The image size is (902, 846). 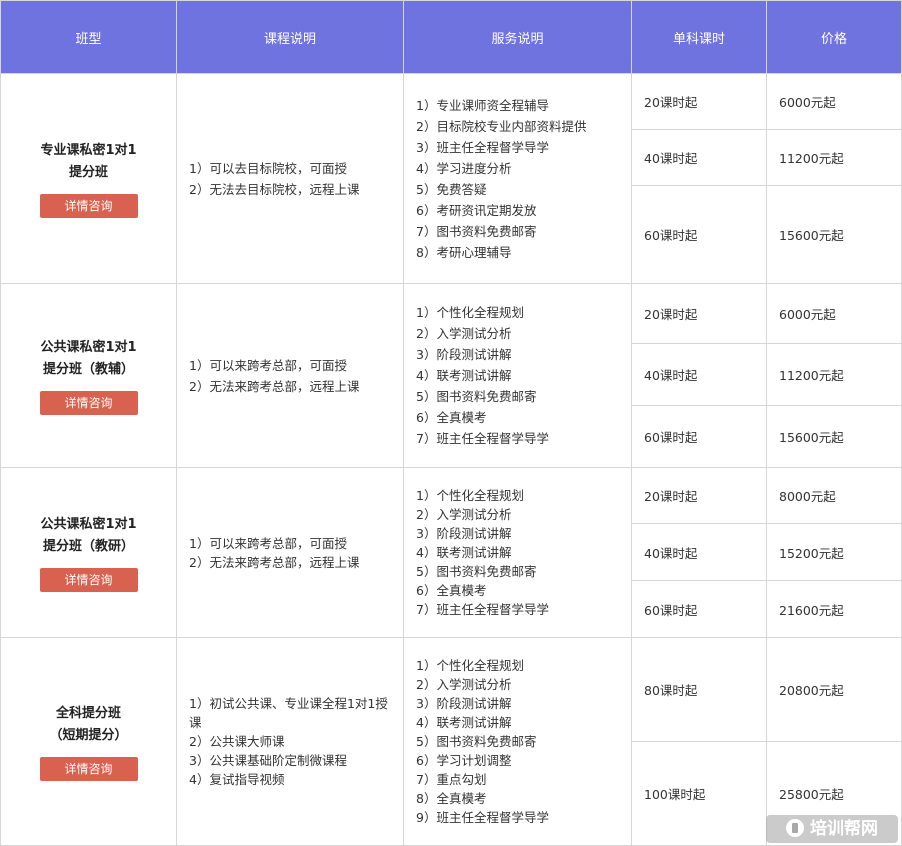 I want to click on watermark: 培训帮网, so click(x=832, y=829).